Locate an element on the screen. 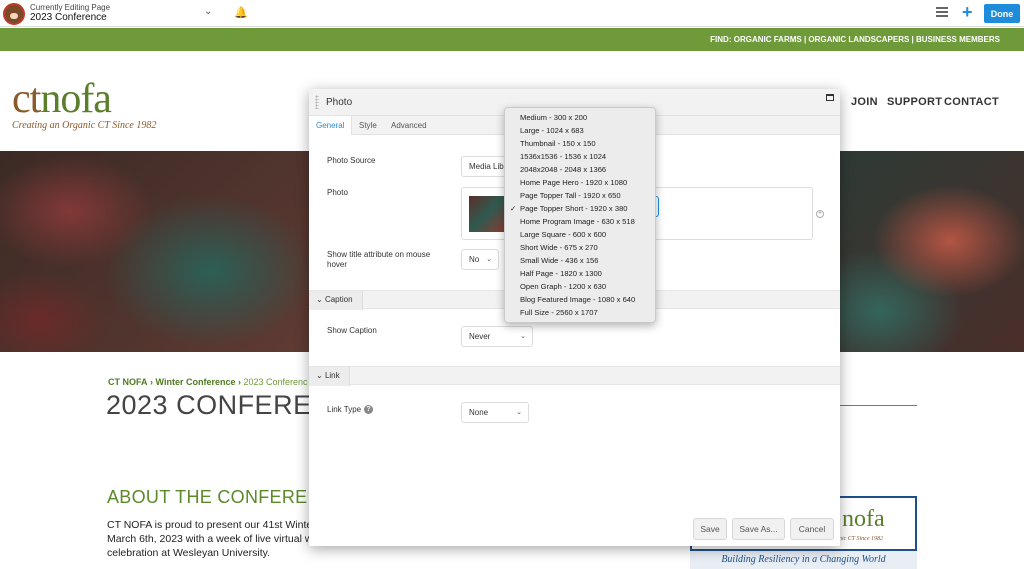 The image size is (1024, 569). photo-size-option: 1536x1536 - 1536 x 1024 is located at coordinates (580, 156).